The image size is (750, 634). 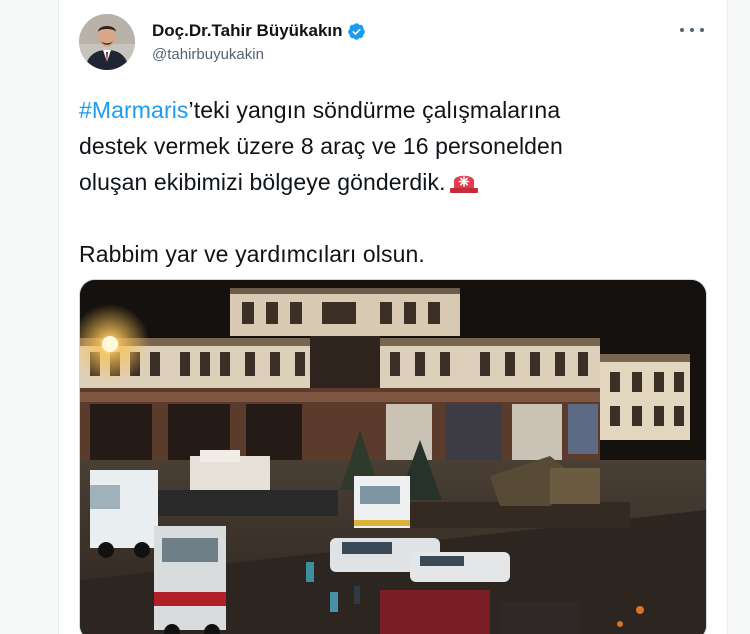 I want to click on tweet-text-line-3: oluşan ekibimizi bölgeye gönderdik., so click(x=389, y=182).